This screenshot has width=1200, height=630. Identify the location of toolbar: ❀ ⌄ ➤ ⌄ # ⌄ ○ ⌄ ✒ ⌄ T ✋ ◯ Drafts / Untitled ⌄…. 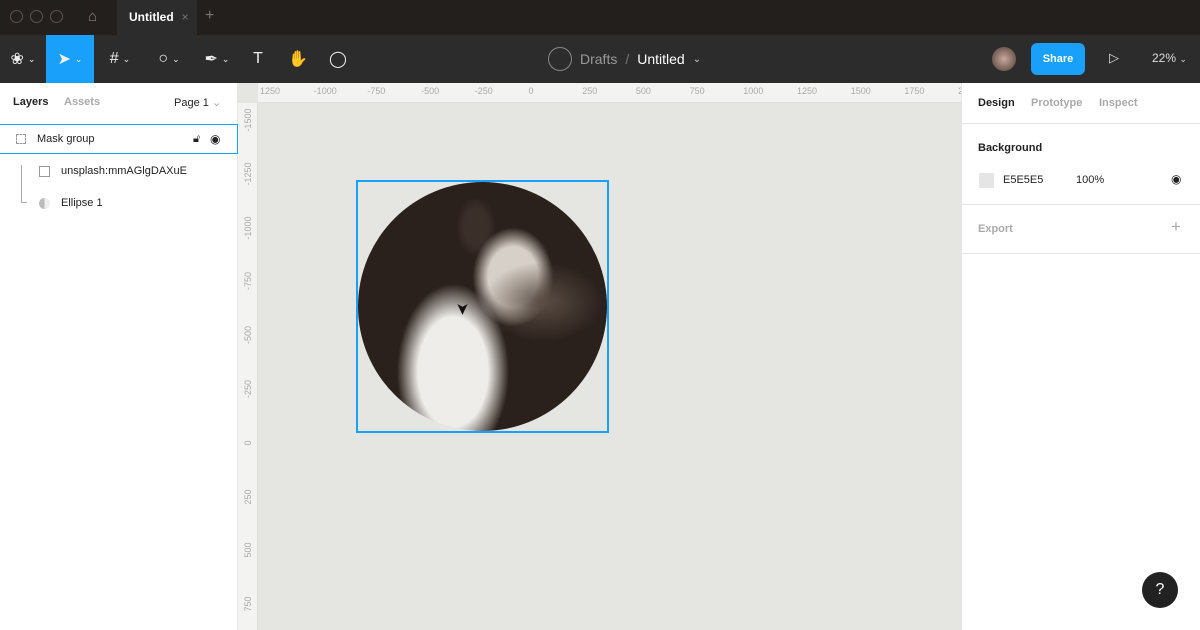
(600, 59).